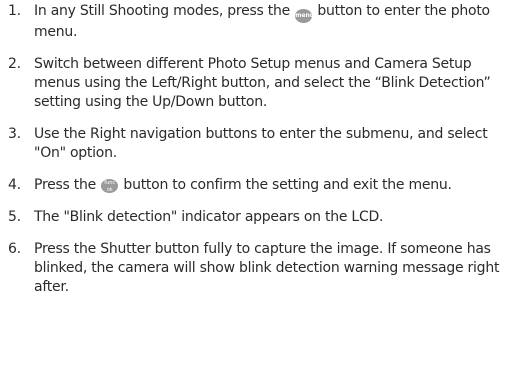 This screenshot has width=511, height=379. I want to click on step-number: 5., so click(14, 217).